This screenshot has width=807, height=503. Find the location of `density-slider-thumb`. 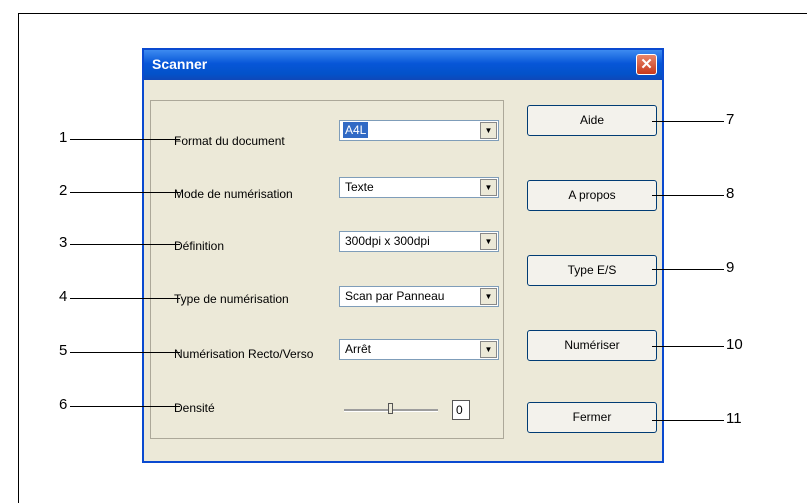

density-slider-thumb is located at coordinates (390, 408).